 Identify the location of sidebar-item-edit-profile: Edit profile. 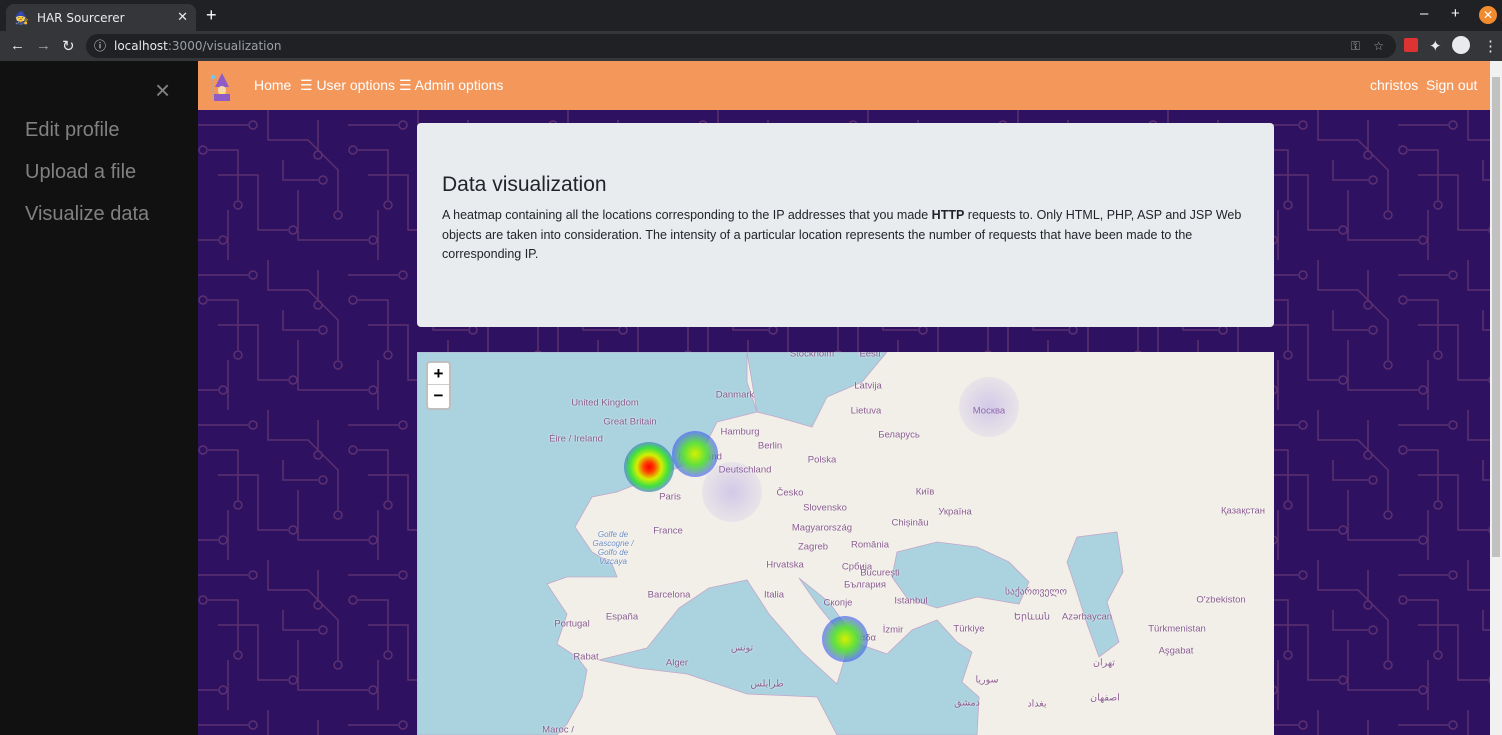
(72, 130).